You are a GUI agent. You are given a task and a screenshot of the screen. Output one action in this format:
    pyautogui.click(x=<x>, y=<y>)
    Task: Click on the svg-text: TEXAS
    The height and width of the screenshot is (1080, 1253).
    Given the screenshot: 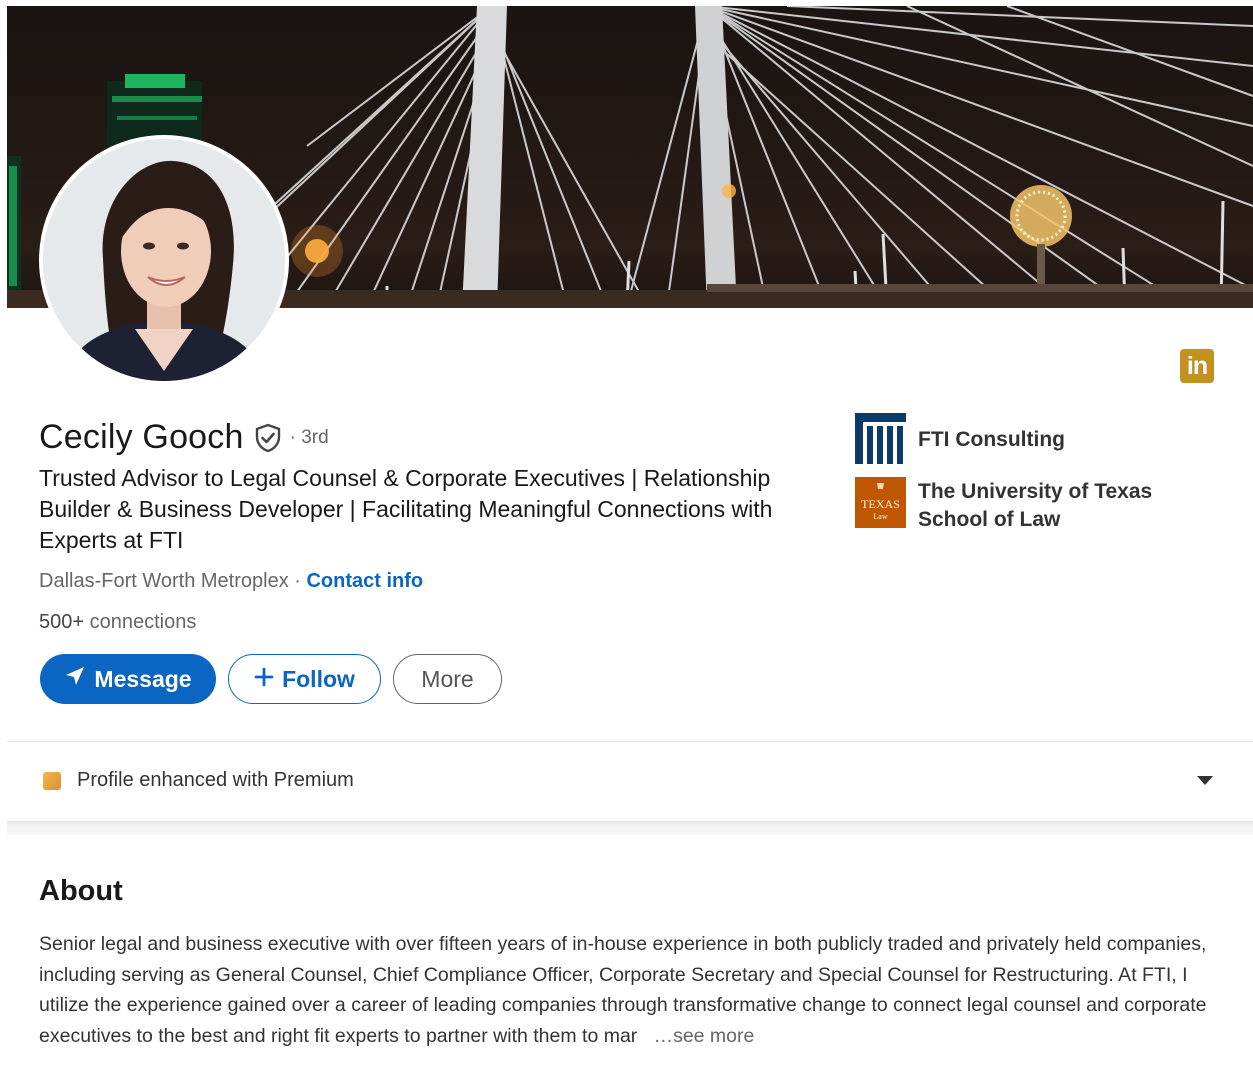 What is the action you would take?
    pyautogui.click(x=880, y=504)
    